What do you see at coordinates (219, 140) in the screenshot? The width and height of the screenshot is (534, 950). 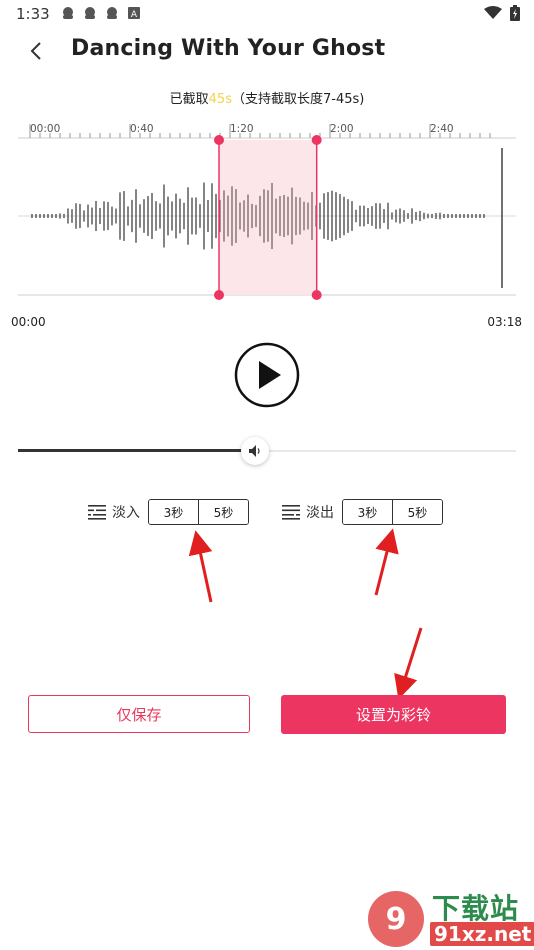 I see `selection-start-top-handle` at bounding box center [219, 140].